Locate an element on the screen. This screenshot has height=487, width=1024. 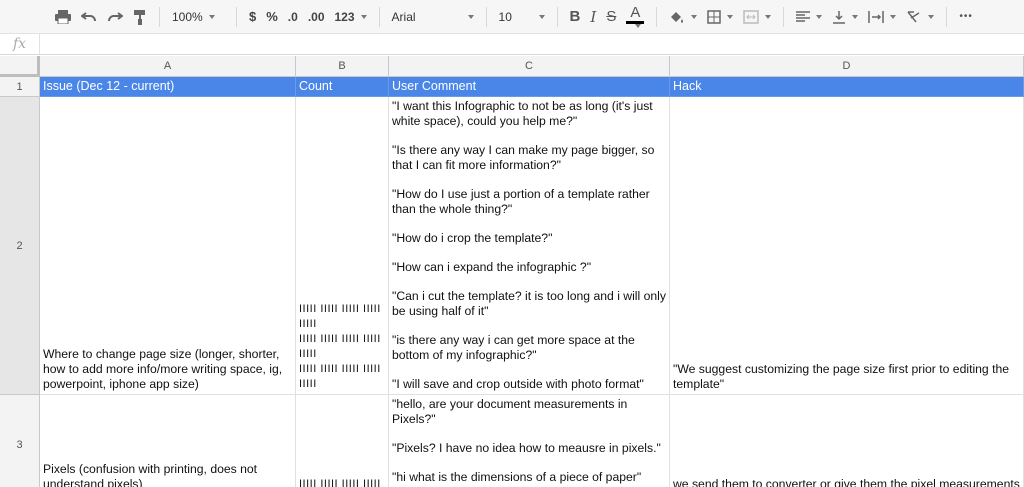
column-header-b: B is located at coordinates (342, 66).